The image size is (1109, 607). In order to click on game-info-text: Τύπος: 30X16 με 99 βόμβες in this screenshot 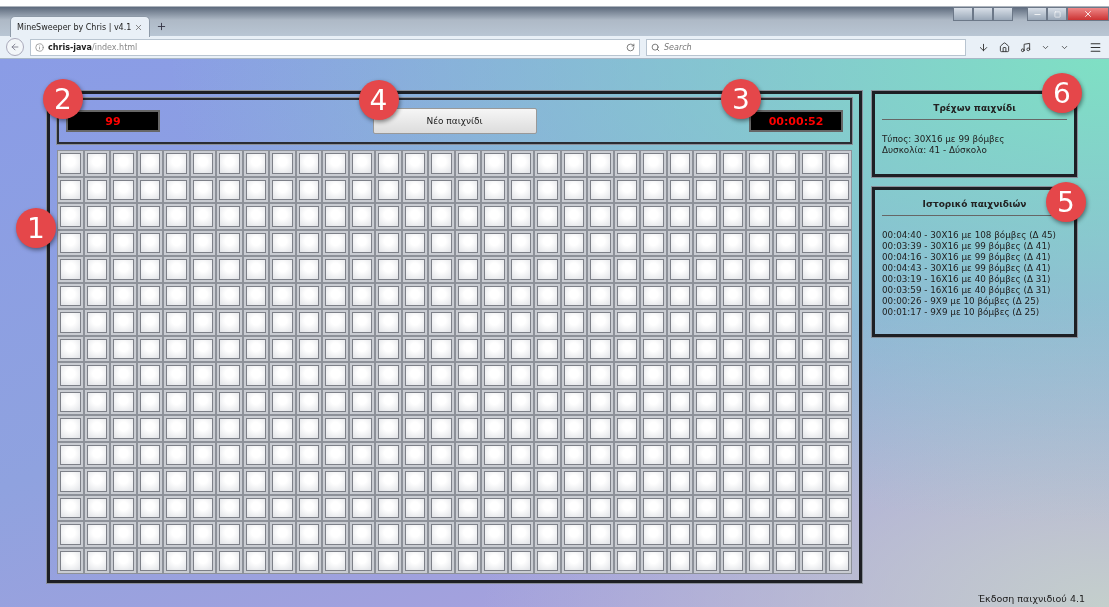, I will do `click(943, 139)`.